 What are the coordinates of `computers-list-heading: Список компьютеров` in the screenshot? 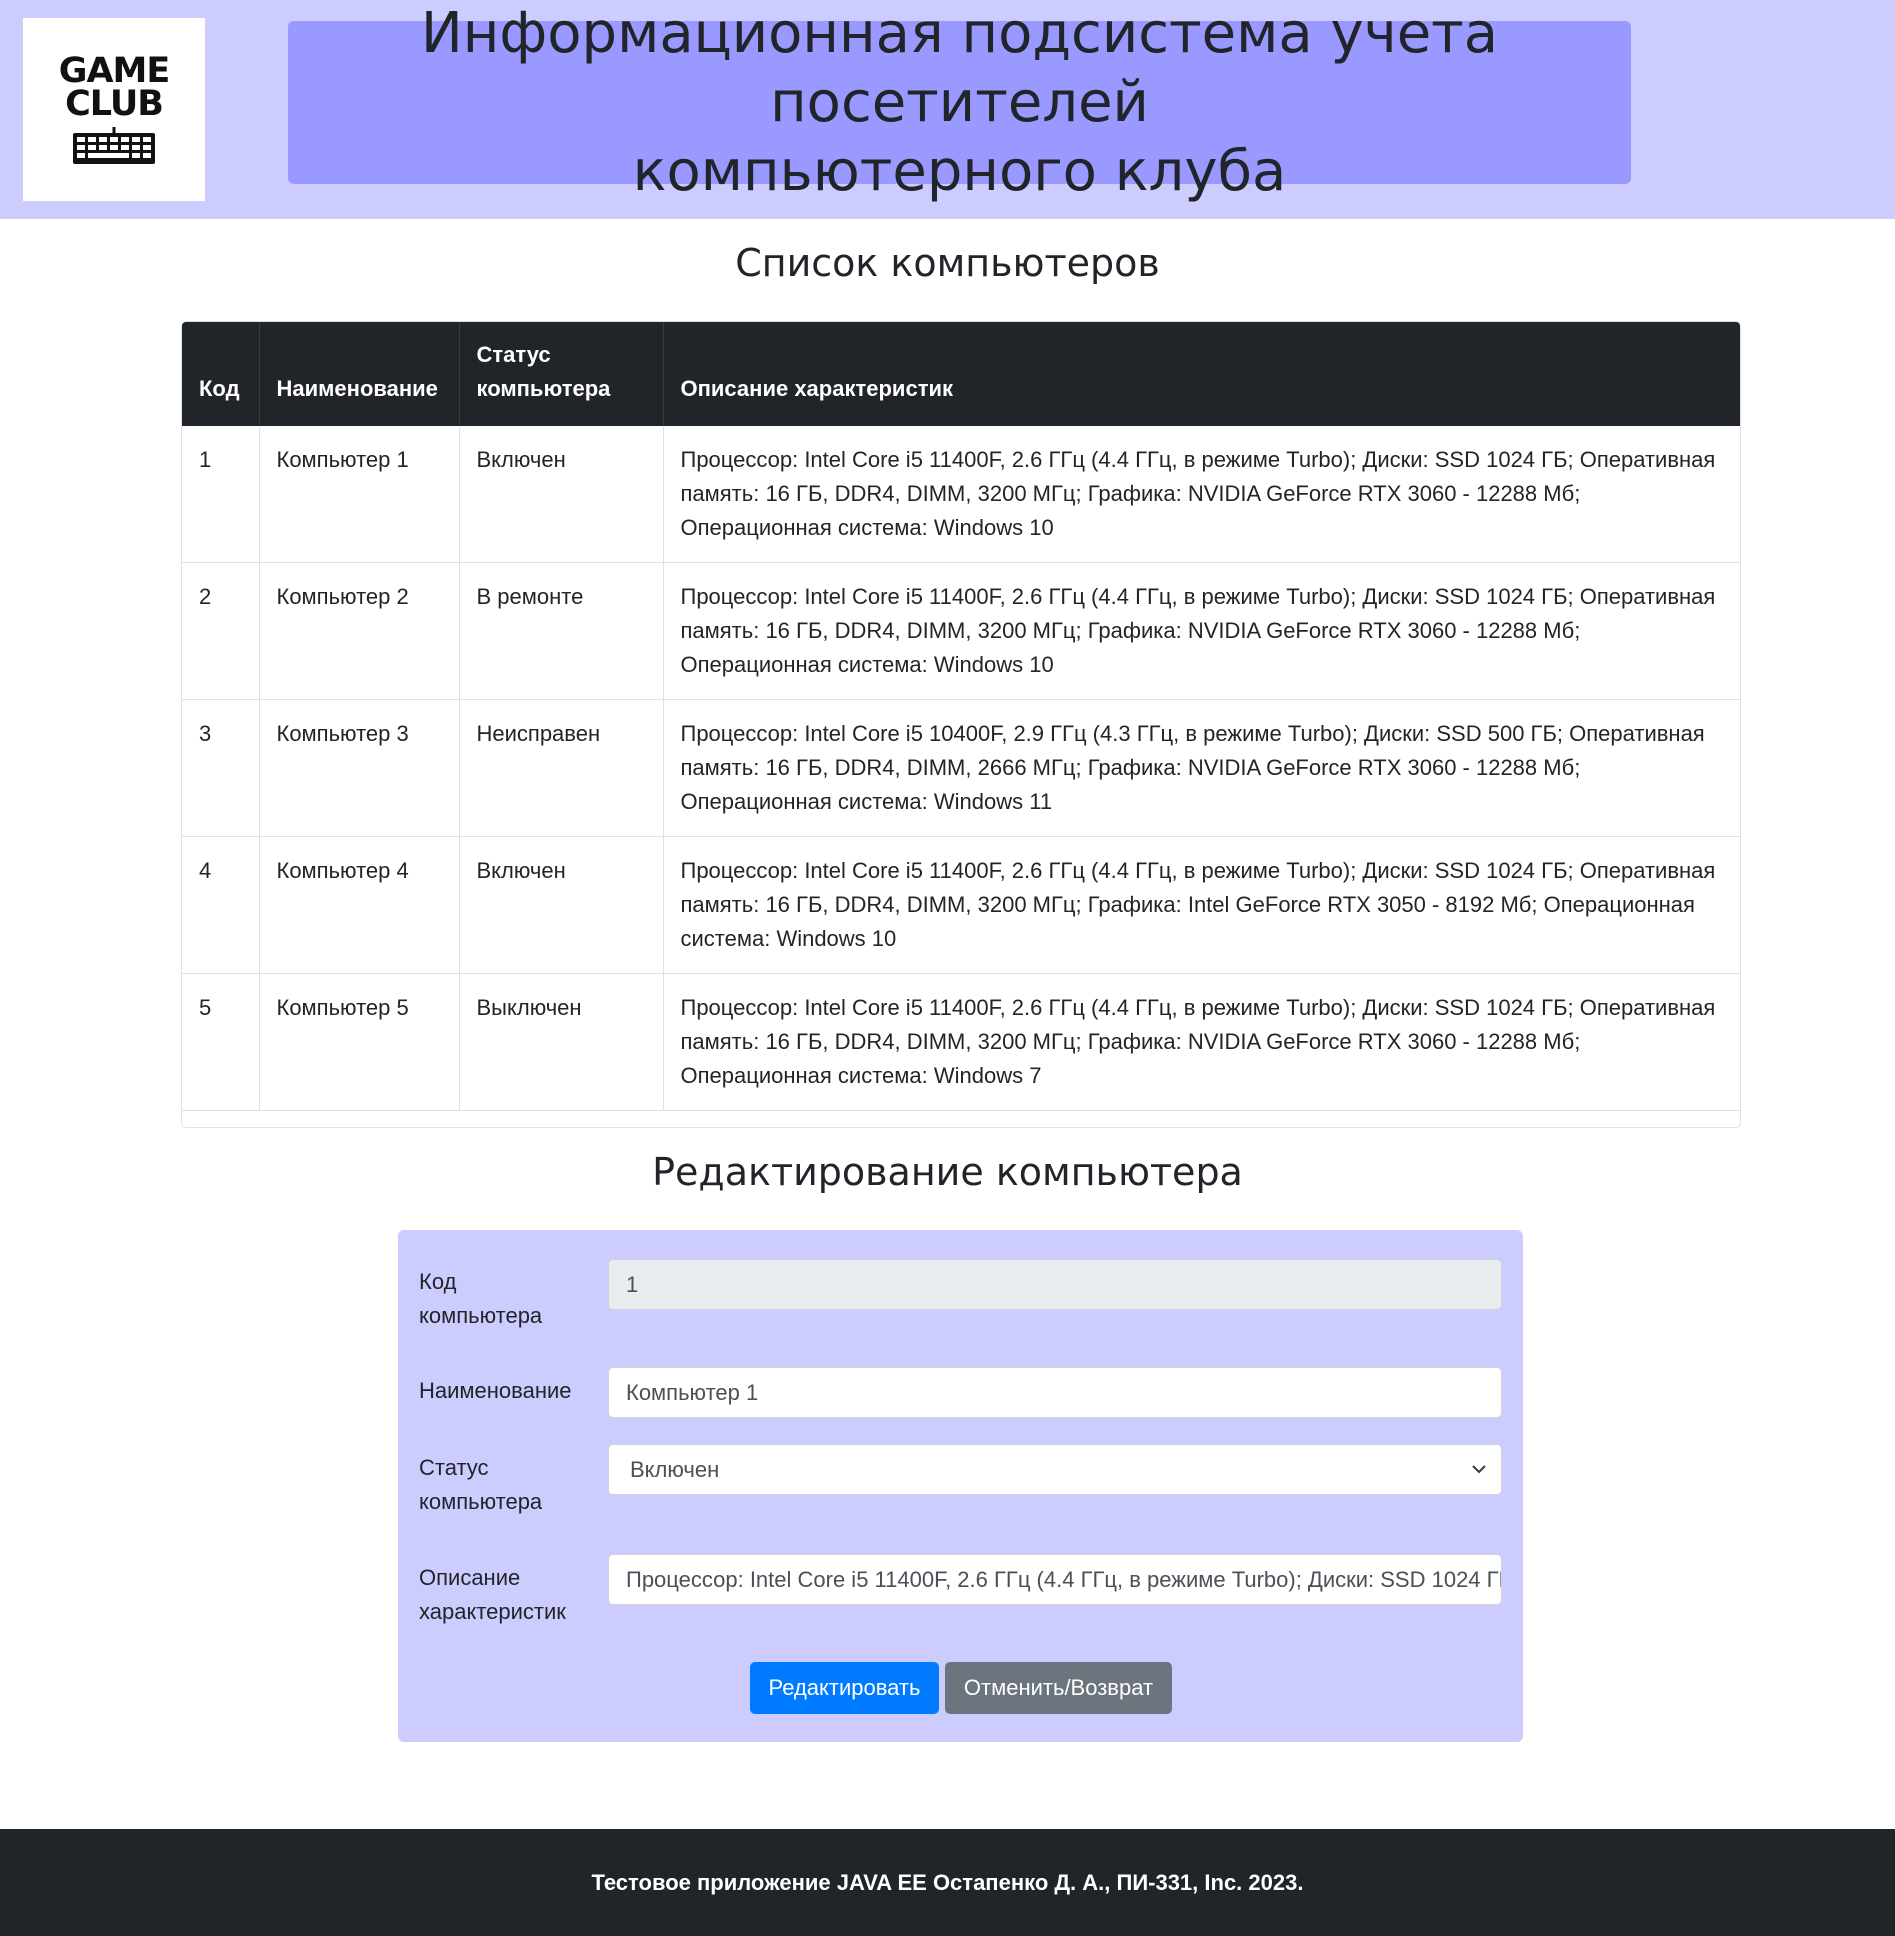 It's located at (947, 263).